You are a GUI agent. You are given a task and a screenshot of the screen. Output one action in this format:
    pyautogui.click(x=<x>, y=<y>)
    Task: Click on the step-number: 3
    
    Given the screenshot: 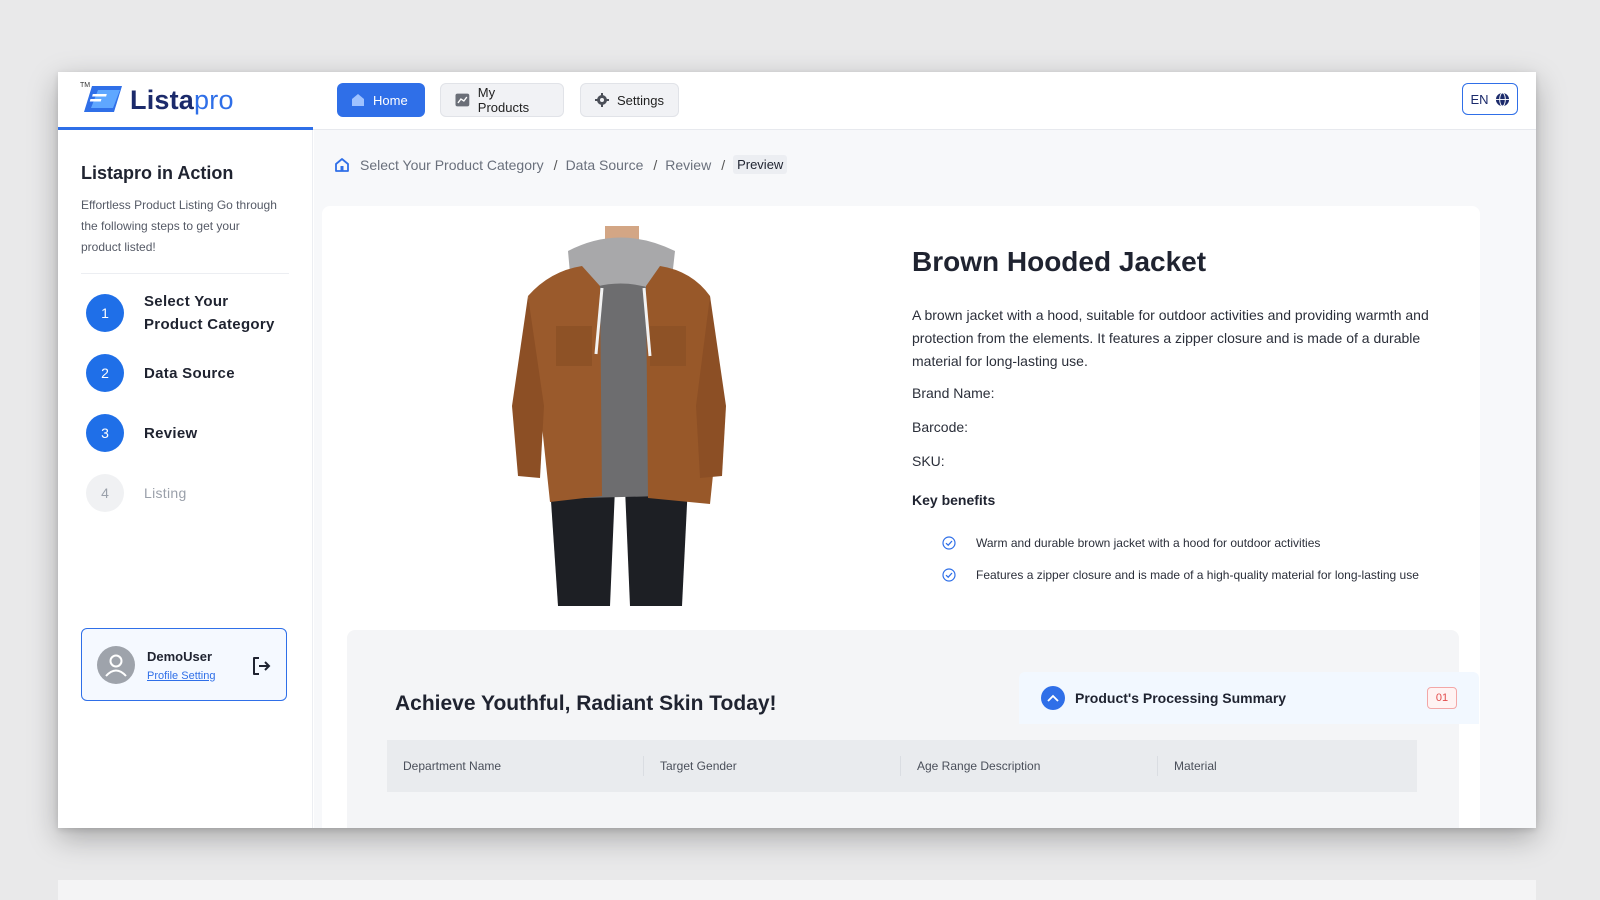 What is the action you would take?
    pyautogui.click(x=105, y=433)
    